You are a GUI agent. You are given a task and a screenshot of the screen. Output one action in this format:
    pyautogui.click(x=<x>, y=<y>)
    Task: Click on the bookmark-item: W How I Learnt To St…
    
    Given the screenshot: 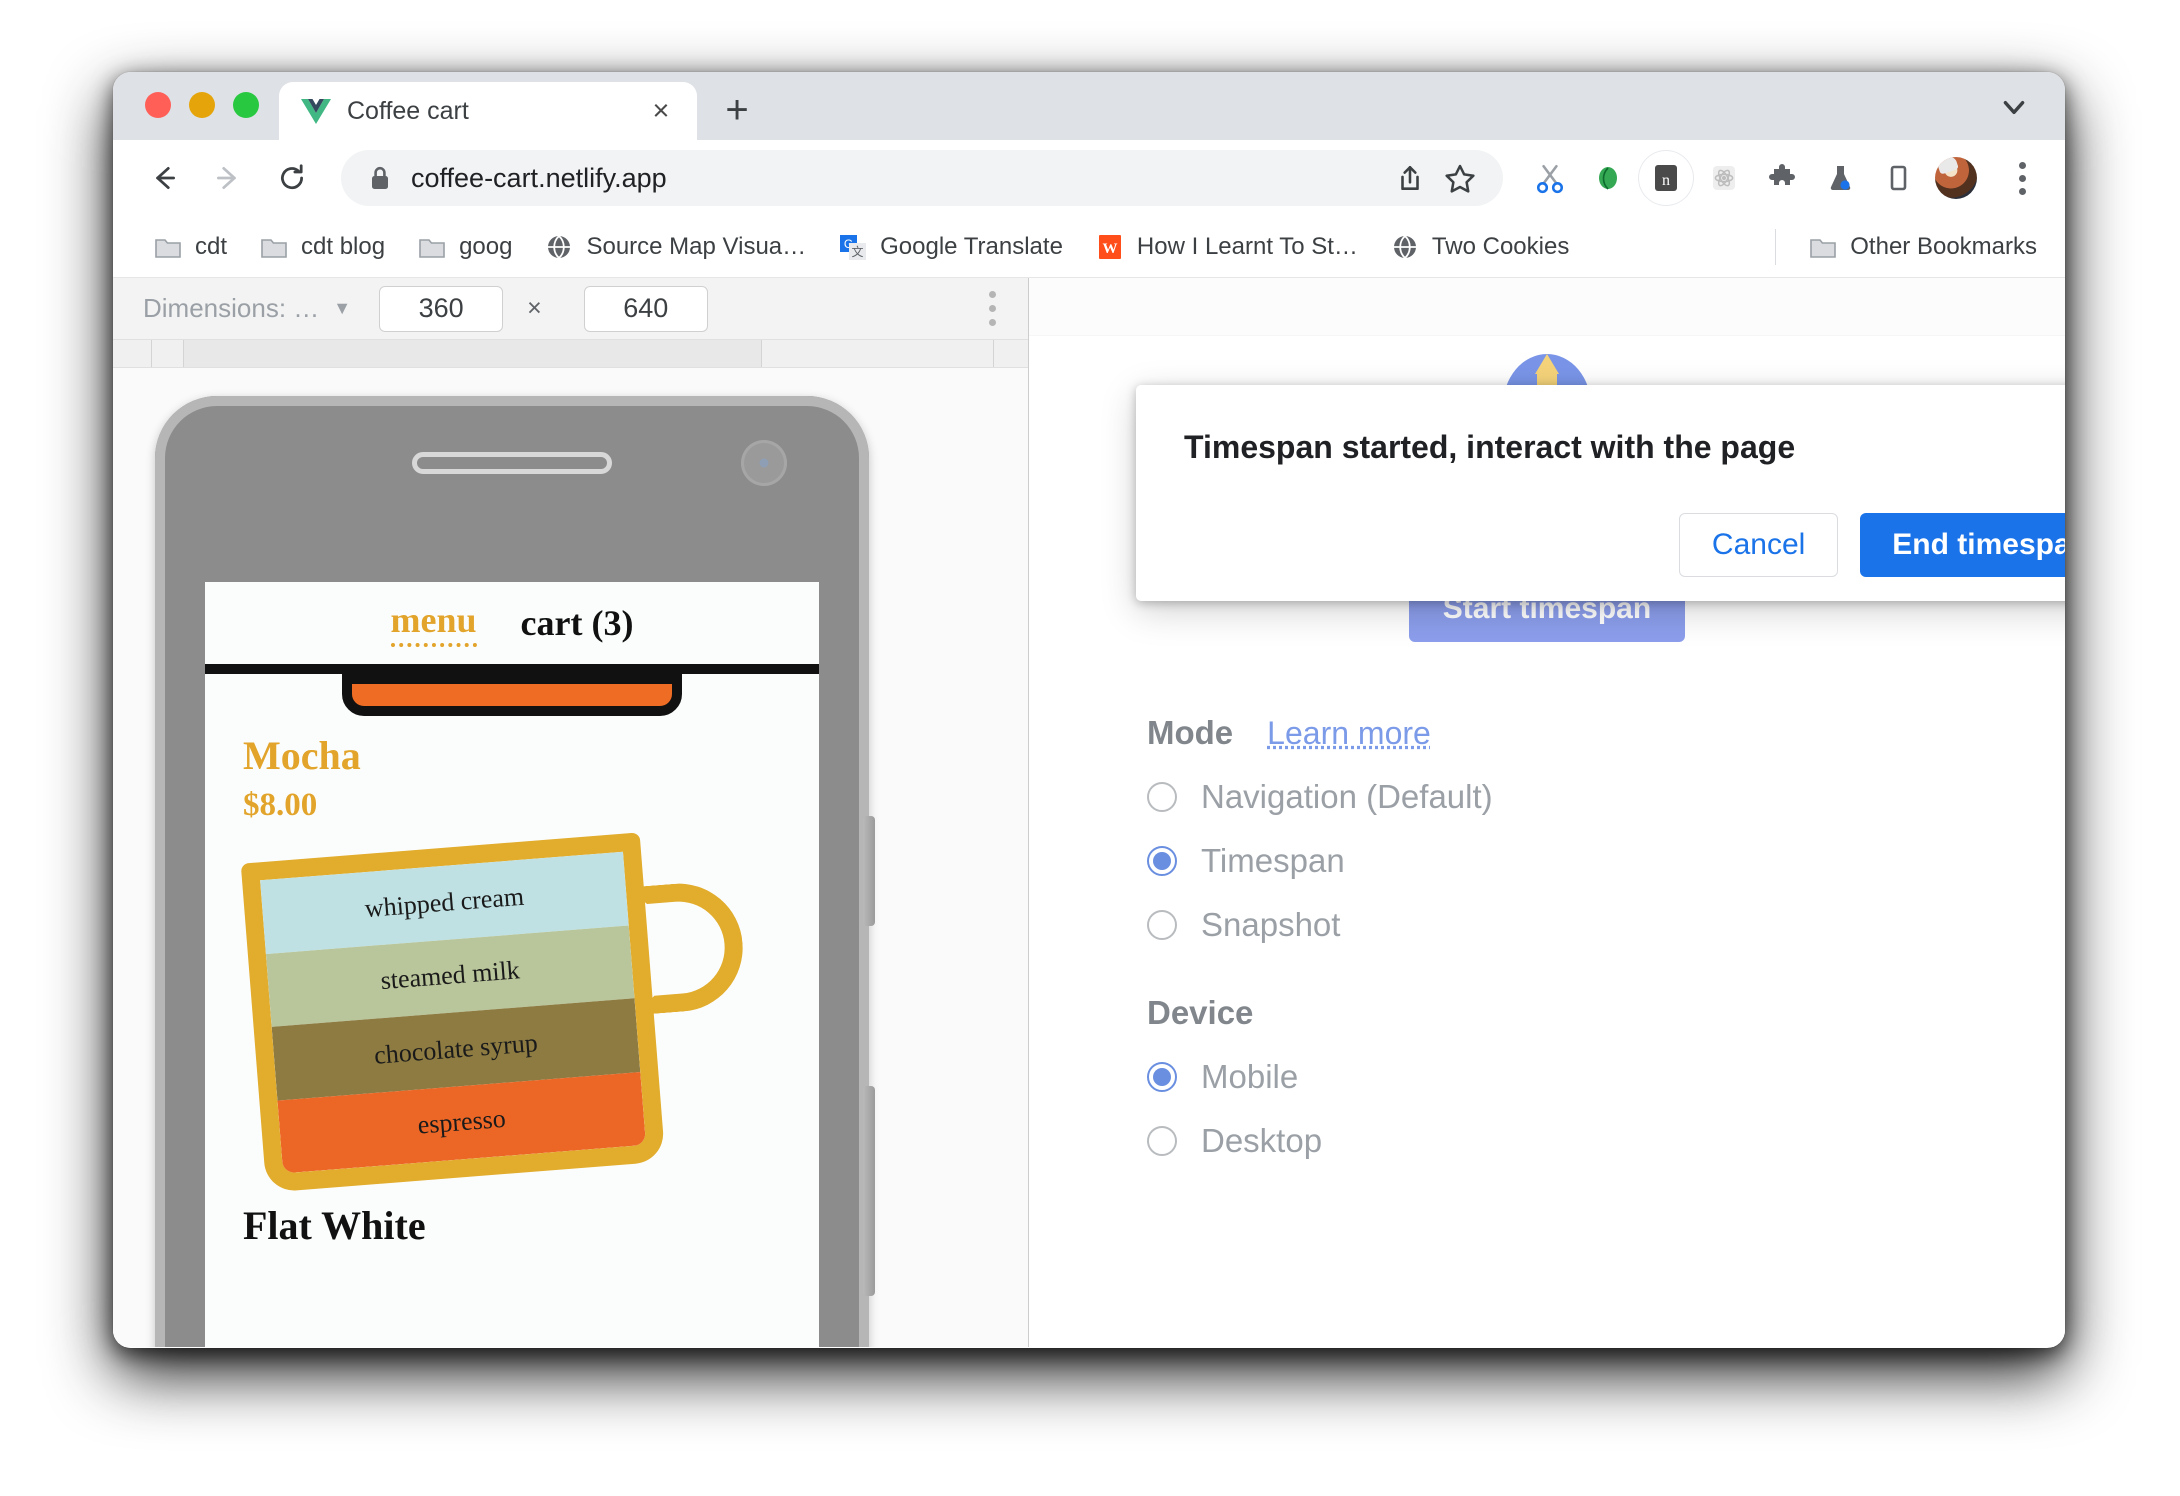 What is the action you would take?
    pyautogui.click(x=1226, y=247)
    